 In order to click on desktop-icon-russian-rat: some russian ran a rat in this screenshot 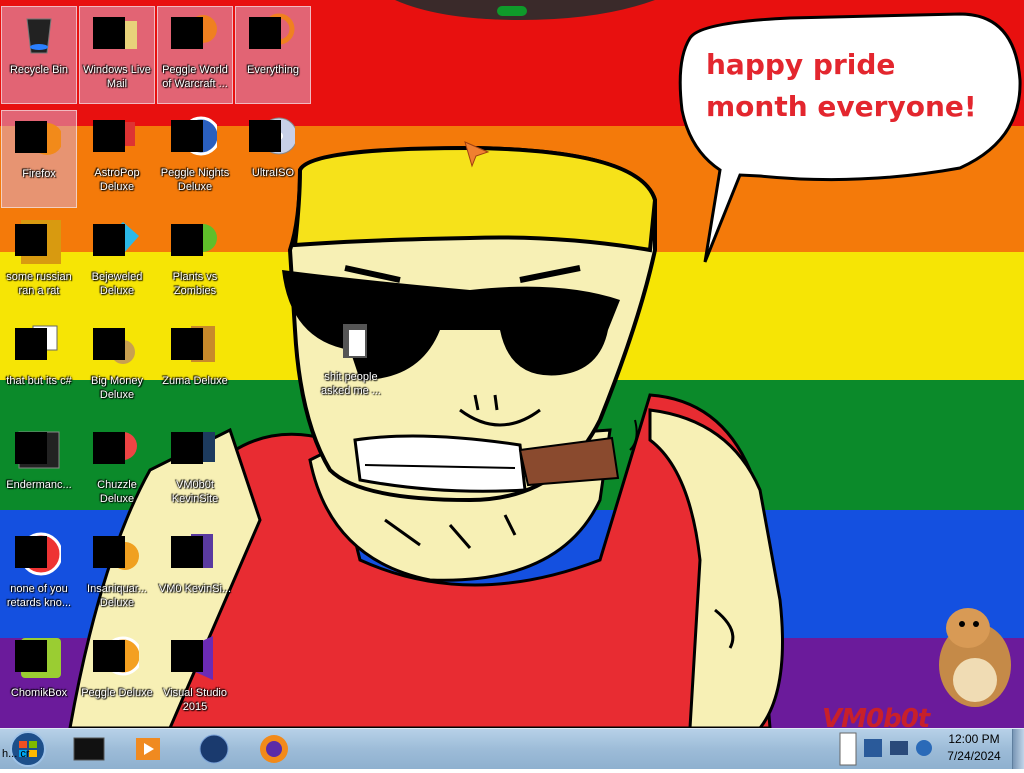, I will do `click(39, 263)`.